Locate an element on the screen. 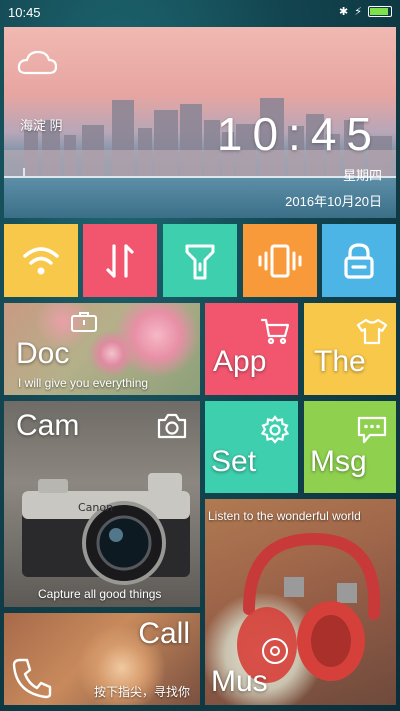  wifi-icon is located at coordinates (41, 260).